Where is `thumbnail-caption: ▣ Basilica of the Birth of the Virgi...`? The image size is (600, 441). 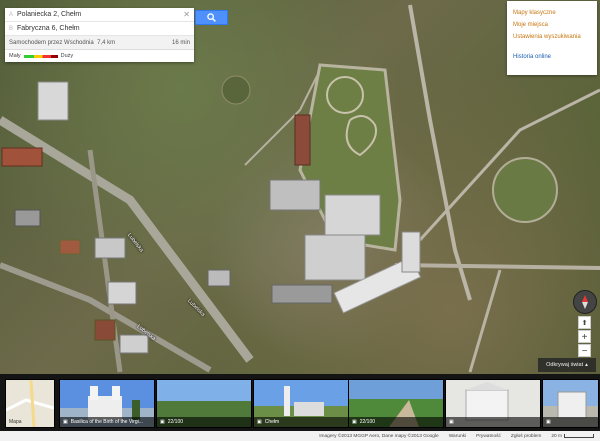
thumbnail-caption: ▣ Basilica of the Birth of the Virgi... is located at coordinates (107, 422).